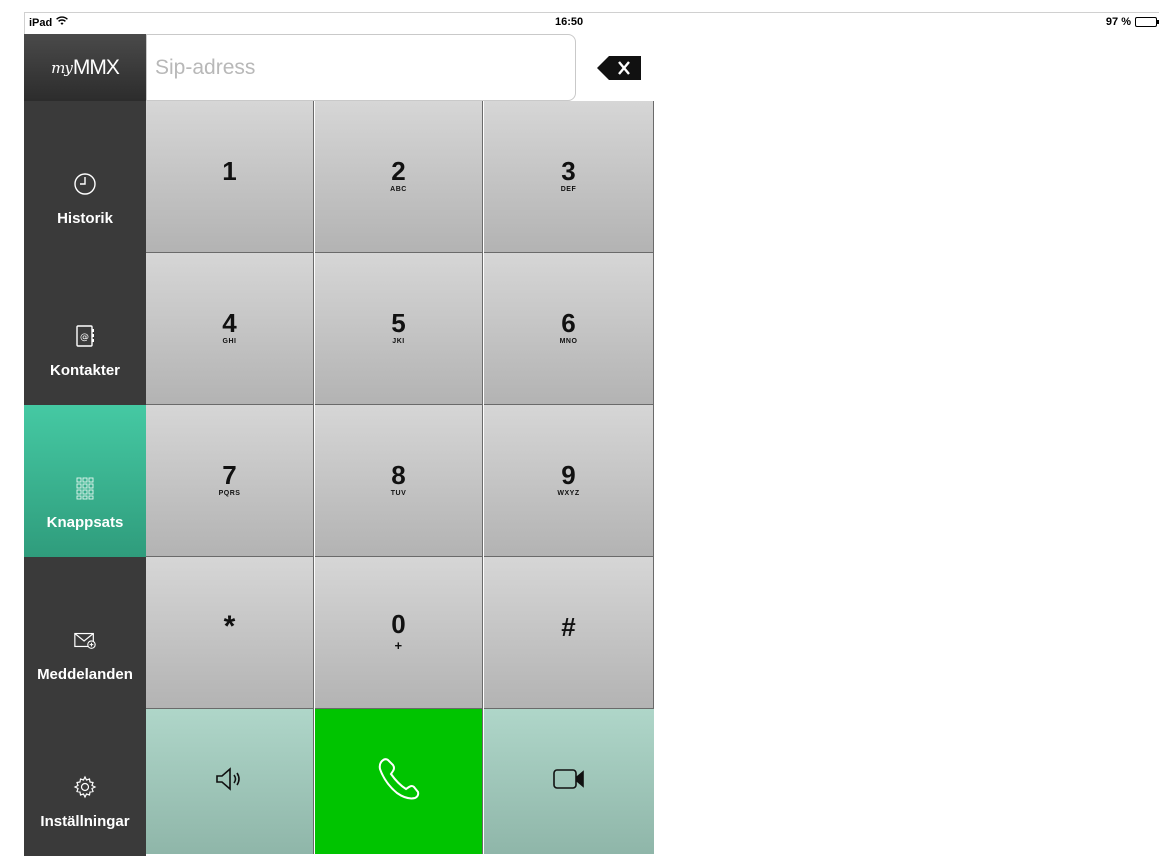 Image resolution: width=1159 pixels, height=856 pixels. What do you see at coordinates (568, 171) in the screenshot?
I see `key-digit: 3` at bounding box center [568, 171].